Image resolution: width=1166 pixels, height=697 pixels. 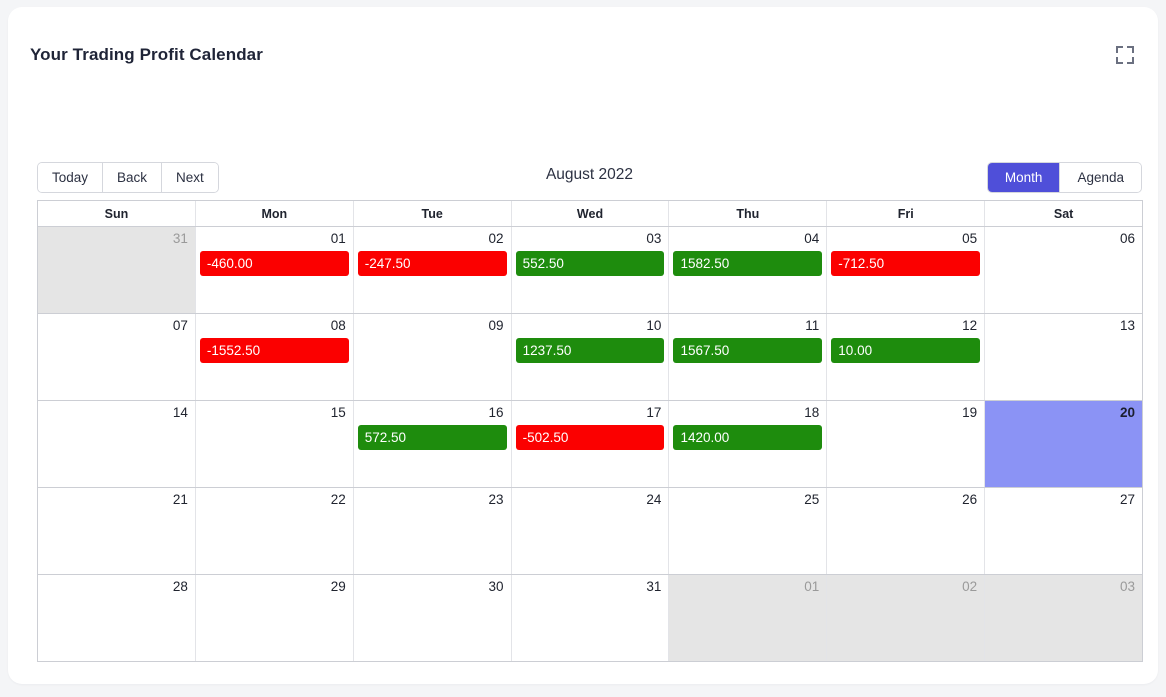 I want to click on day-number: 18, so click(x=812, y=412).